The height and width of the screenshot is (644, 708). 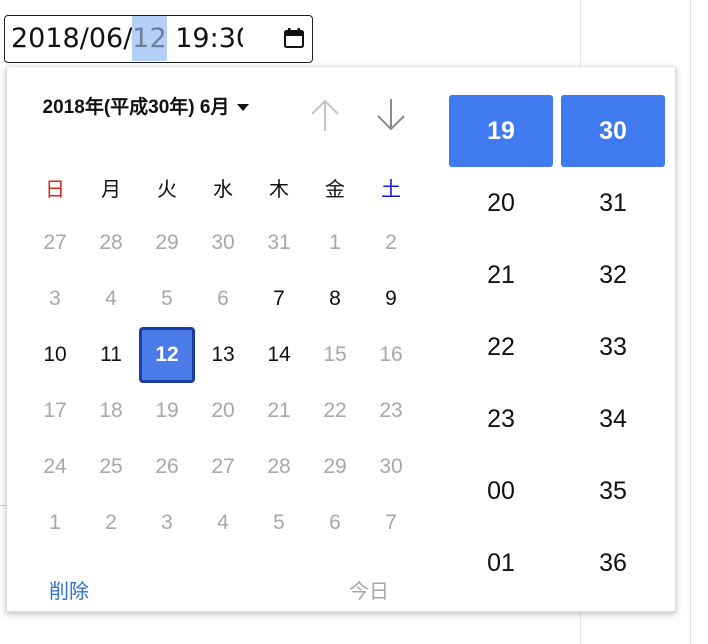 I want to click on day-cell: 18, so click(x=111, y=411).